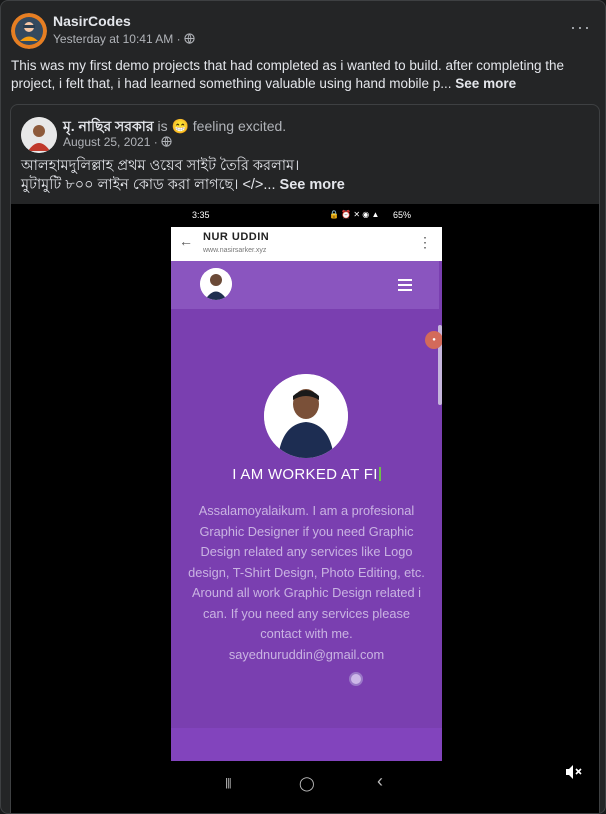 Image resolution: width=606 pixels, height=814 pixels. What do you see at coordinates (180, 126) in the screenshot?
I see `feeling-emoji-icon: 😁` at bounding box center [180, 126].